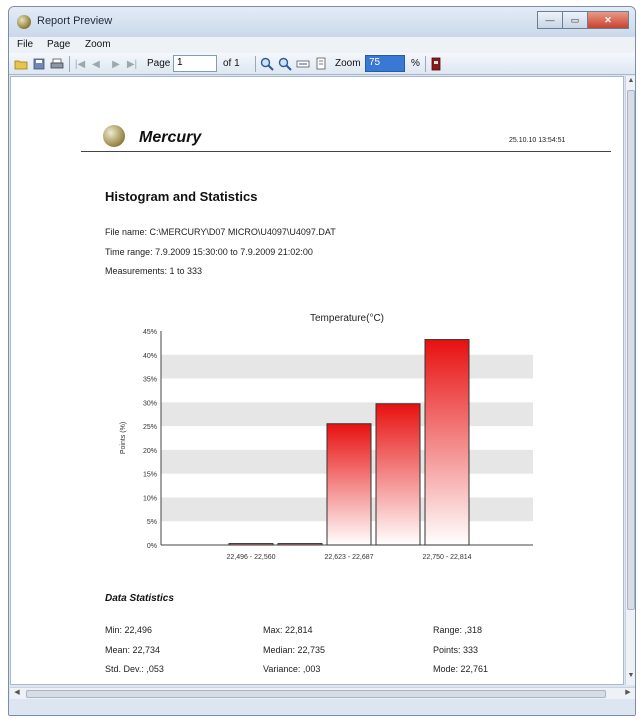  What do you see at coordinates (150, 332) in the screenshot?
I see `y-tick-label: 45%` at bounding box center [150, 332].